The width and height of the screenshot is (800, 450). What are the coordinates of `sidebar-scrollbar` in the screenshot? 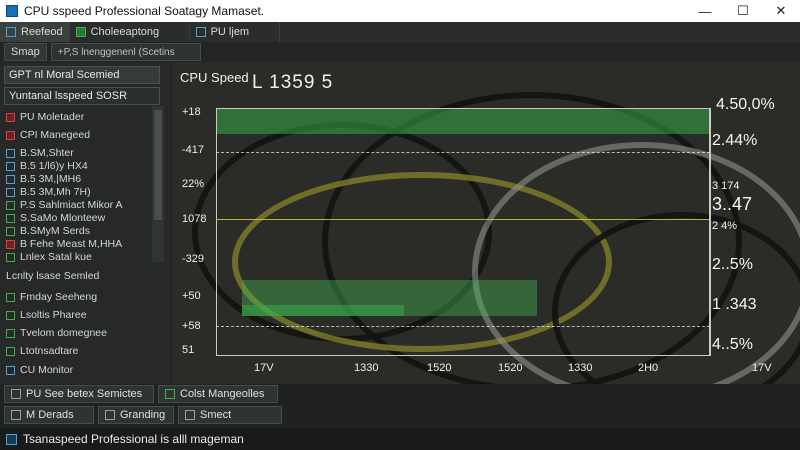 It's located at (158, 184).